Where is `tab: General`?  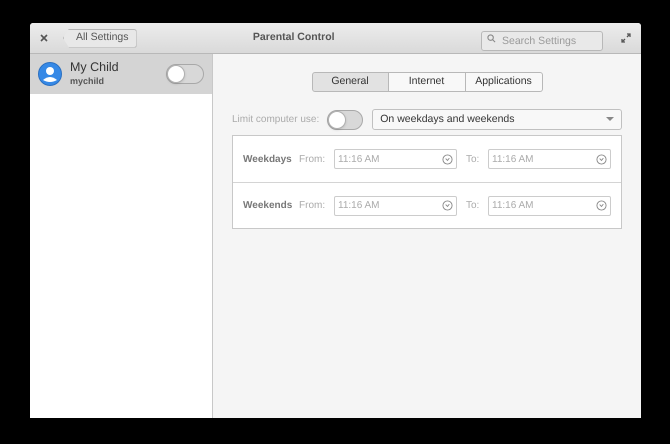
tab: General is located at coordinates (350, 82).